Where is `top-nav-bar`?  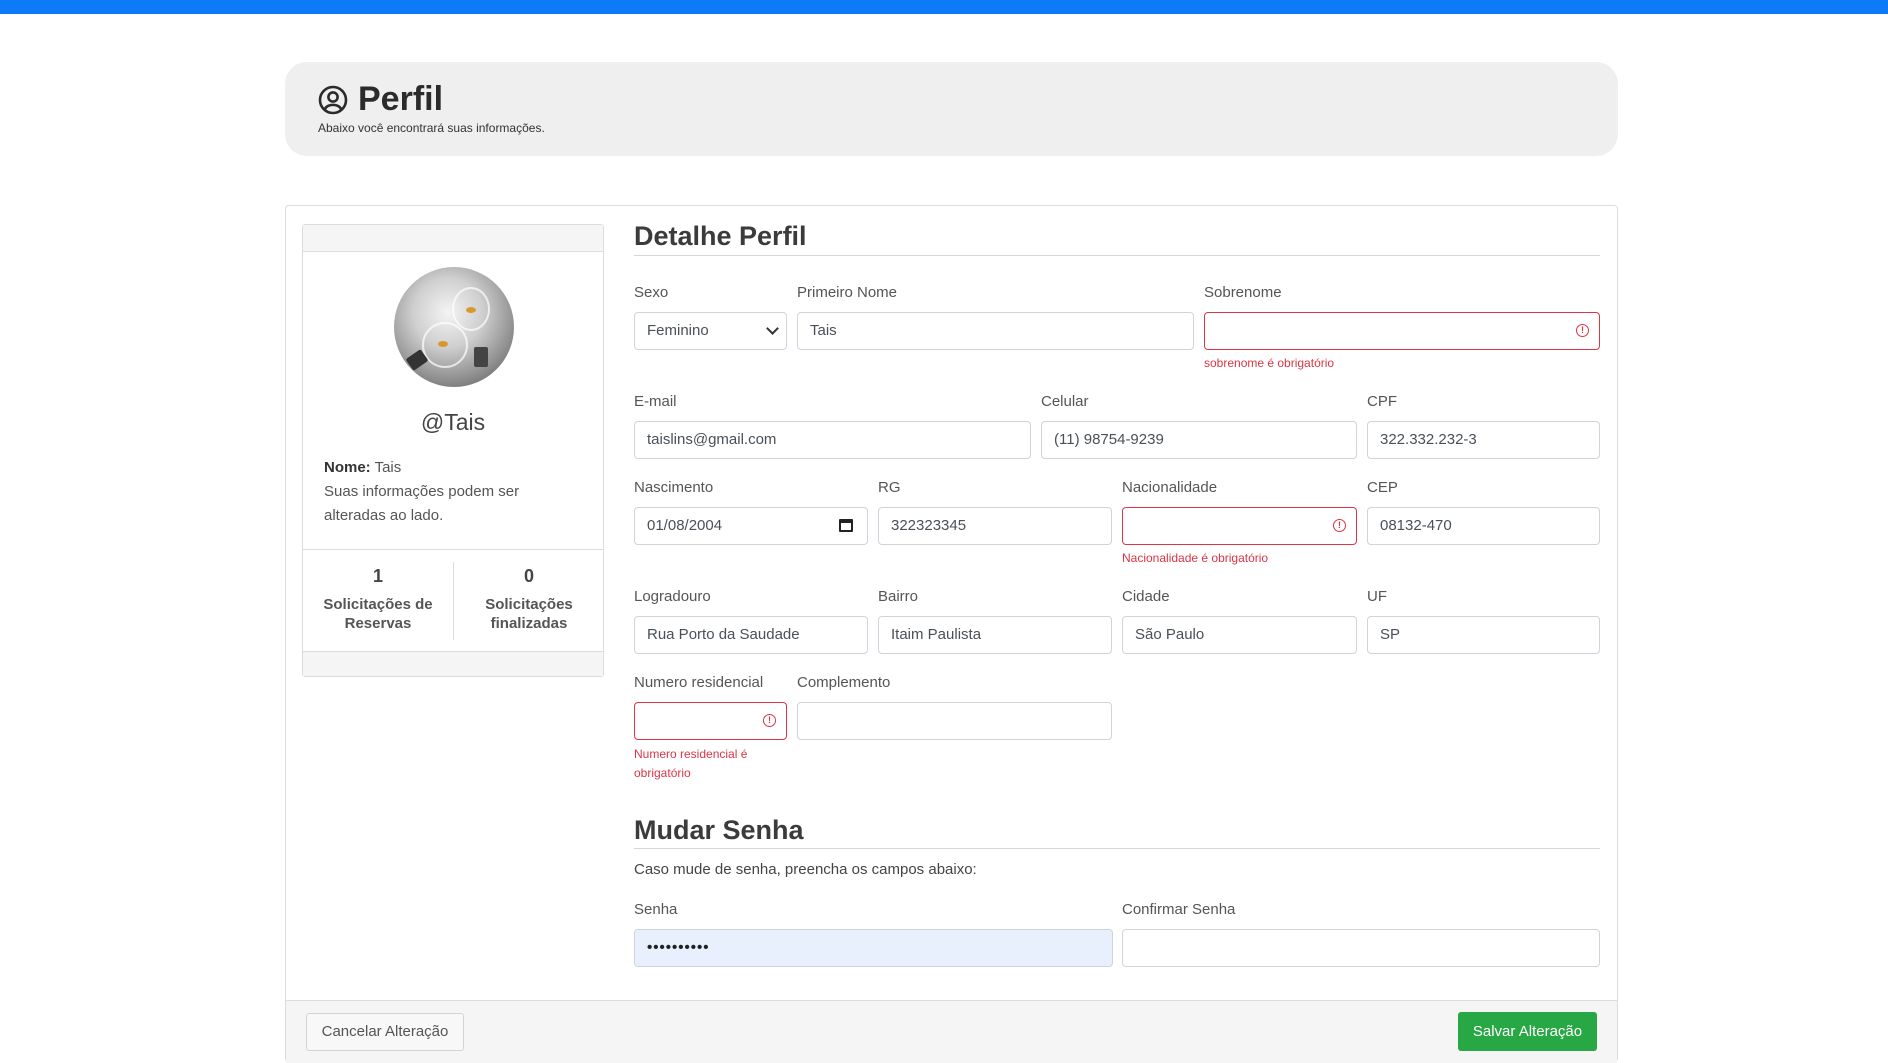
top-nav-bar is located at coordinates (944, 7).